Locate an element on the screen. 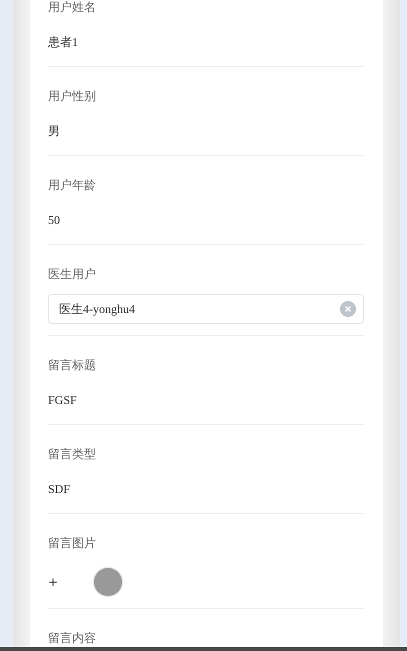 The width and height of the screenshot is (407, 651). field-label: 用户年龄 is located at coordinates (72, 185).